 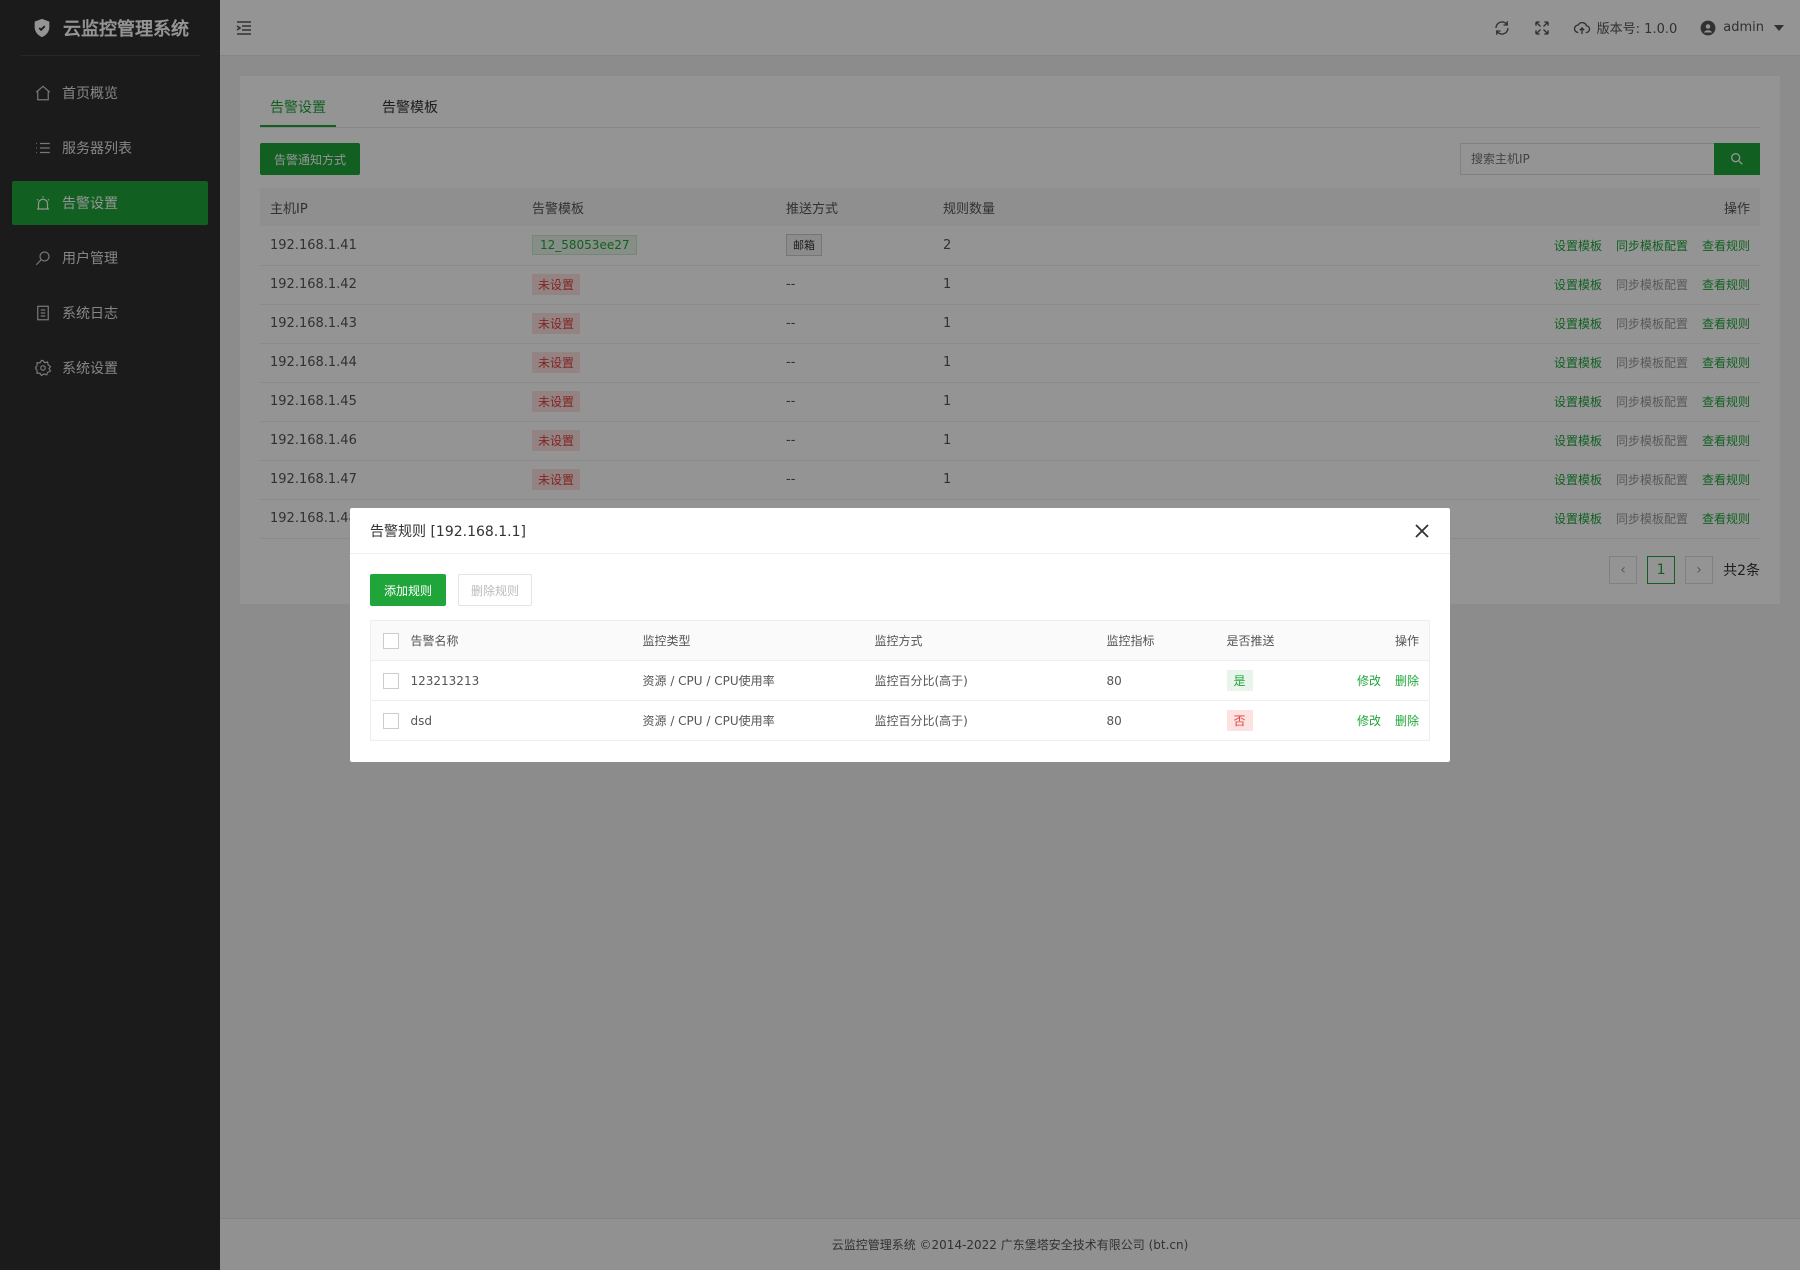 What do you see at coordinates (448, 531) in the screenshot?
I see `dialog-title: 告警规则 [192.168.1.1]` at bounding box center [448, 531].